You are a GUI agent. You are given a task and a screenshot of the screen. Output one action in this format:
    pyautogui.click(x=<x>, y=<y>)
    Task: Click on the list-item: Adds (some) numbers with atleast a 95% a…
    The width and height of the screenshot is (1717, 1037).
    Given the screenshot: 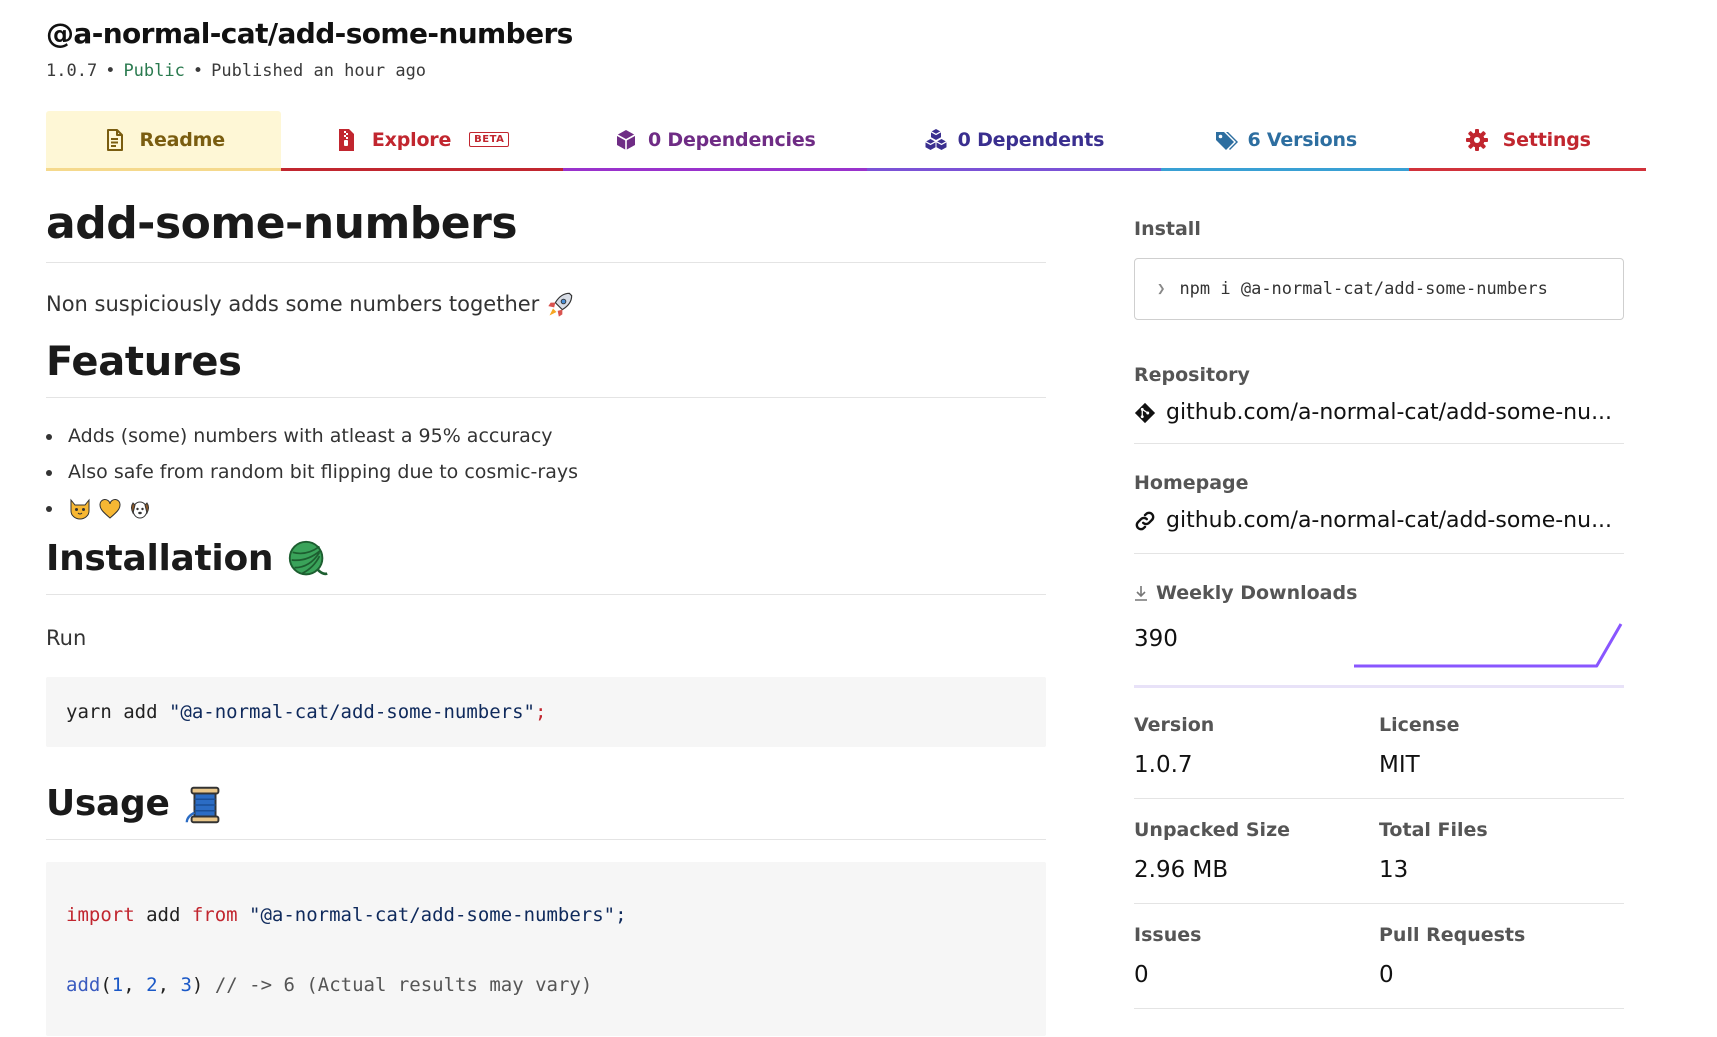 What is the action you would take?
    pyautogui.click(x=546, y=436)
    